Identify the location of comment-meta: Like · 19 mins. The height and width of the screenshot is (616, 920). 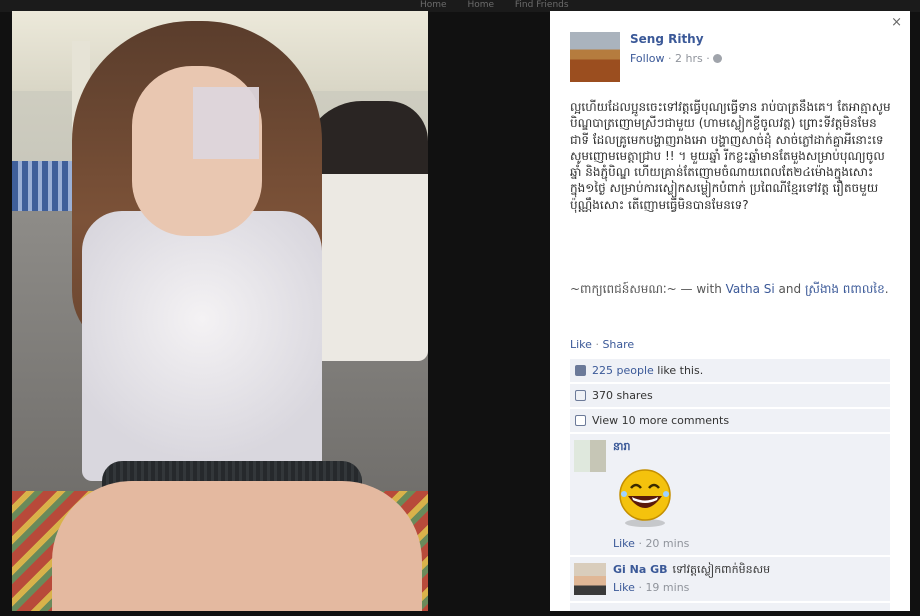
(651, 587).